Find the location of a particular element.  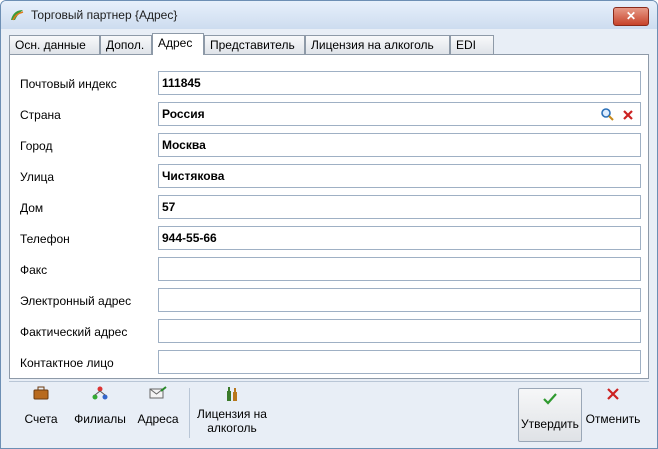

alcohol-license-label-line1: Лицензия на is located at coordinates (232, 414).